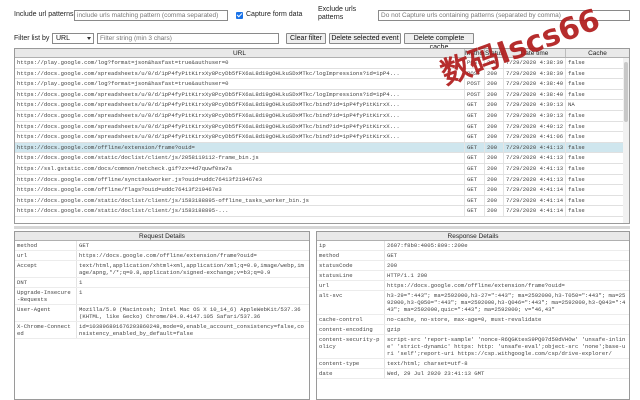 This screenshot has width=640, height=400. I want to click on response-detail-key: content-encoding, so click(351, 329).